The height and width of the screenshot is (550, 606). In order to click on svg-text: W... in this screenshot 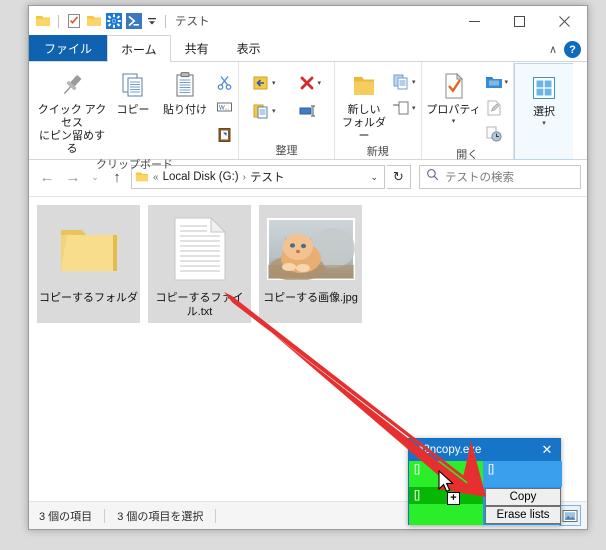, I will do `click(224, 109)`.